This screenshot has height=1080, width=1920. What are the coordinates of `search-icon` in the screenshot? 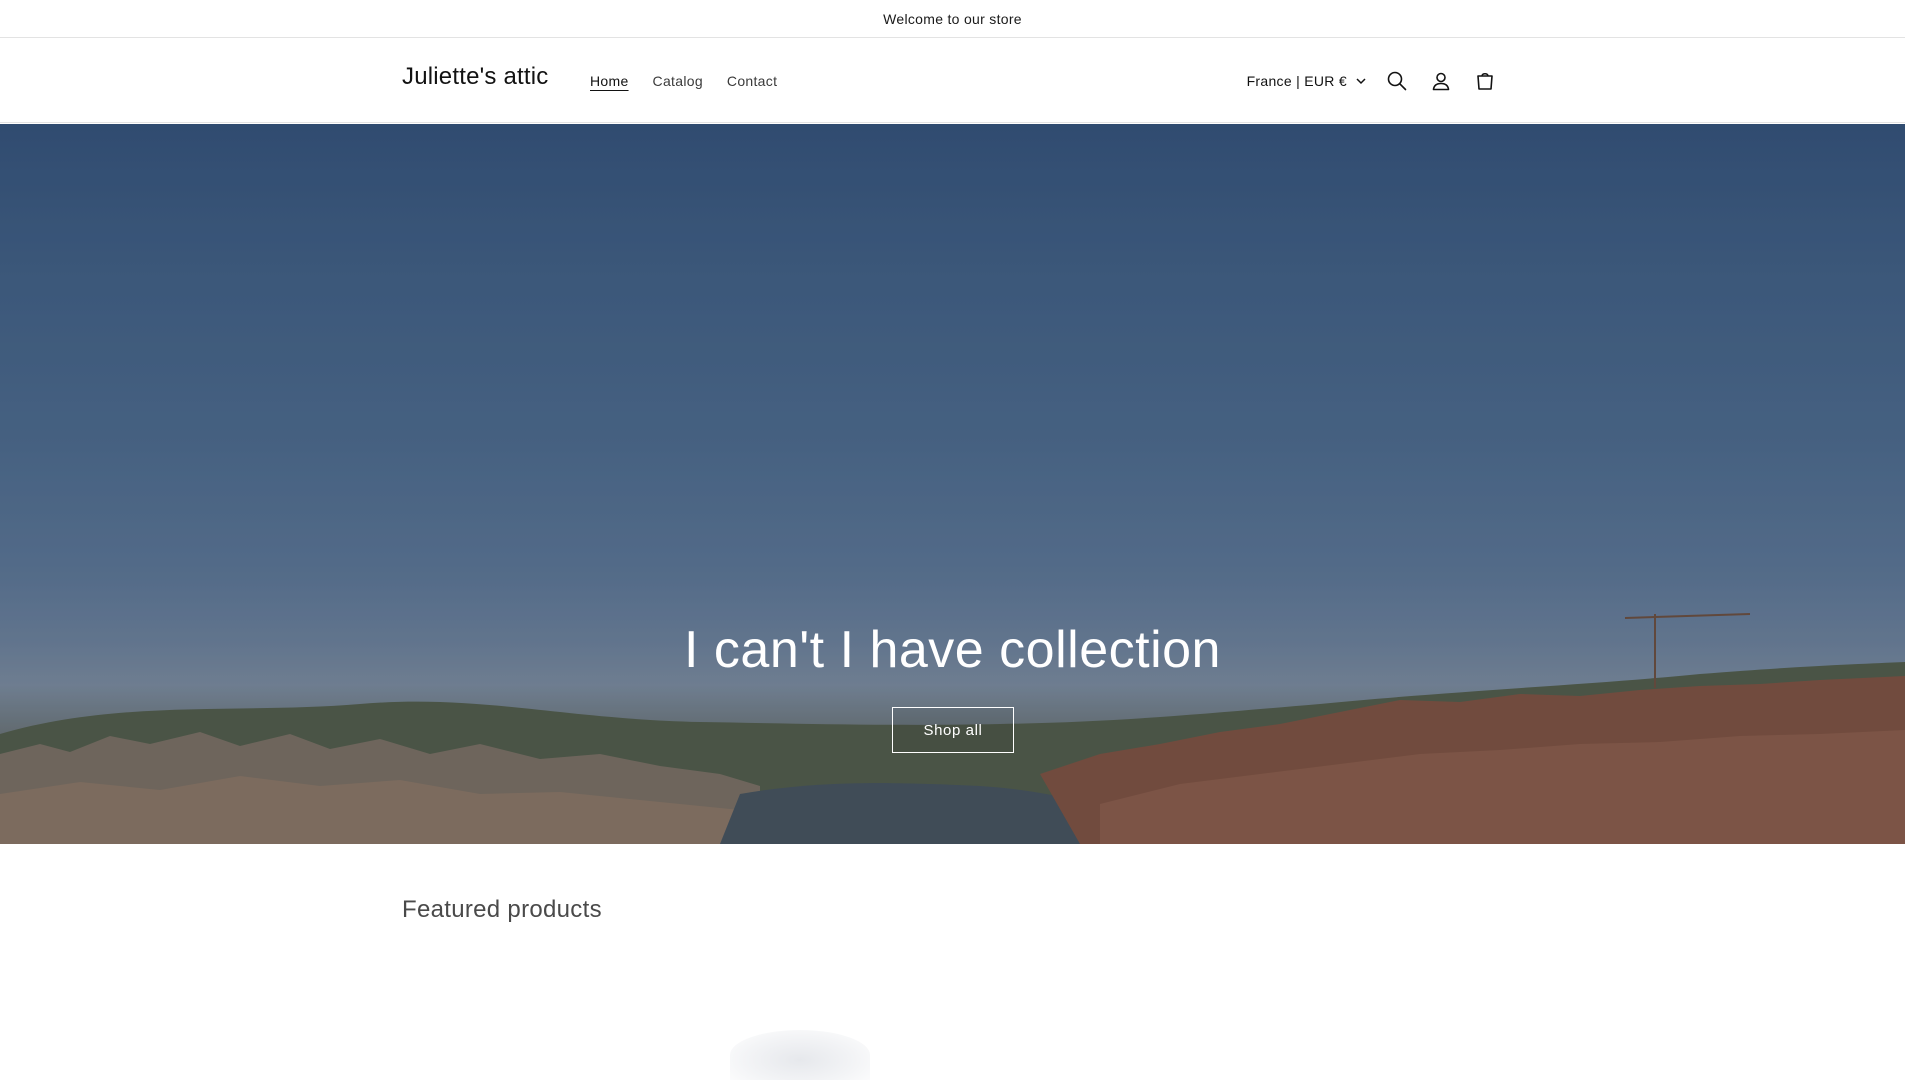 It's located at (1397, 81).